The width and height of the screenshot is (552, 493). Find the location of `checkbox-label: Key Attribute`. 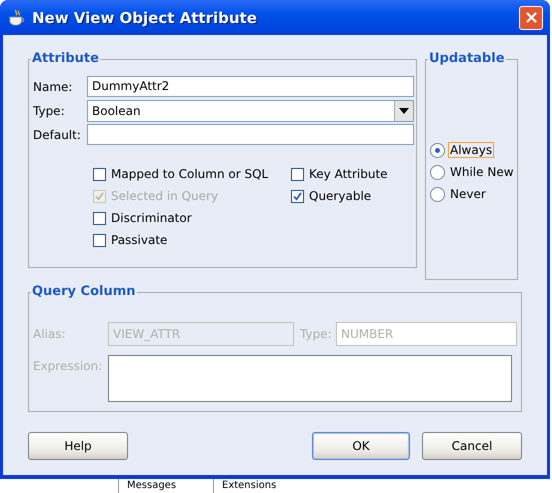

checkbox-label: Key Attribute is located at coordinates (348, 174).